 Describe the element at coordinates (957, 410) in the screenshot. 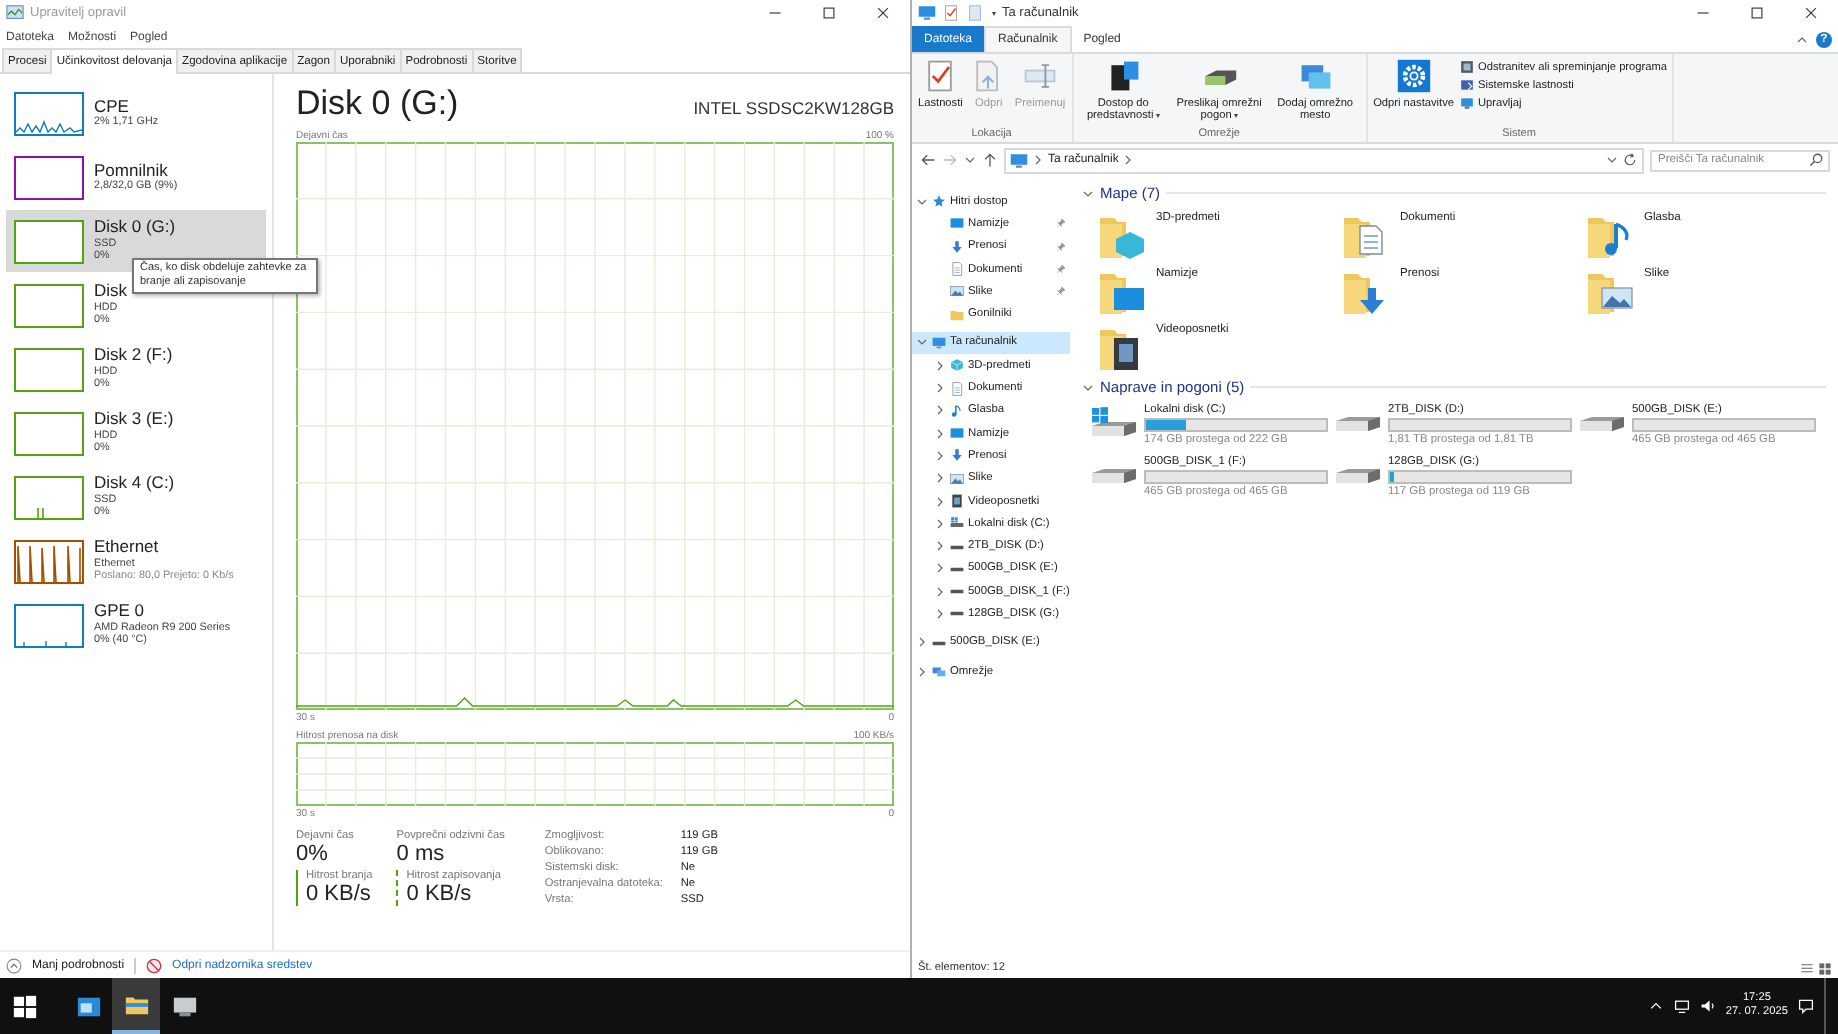

I see `music-note-icon` at that location.